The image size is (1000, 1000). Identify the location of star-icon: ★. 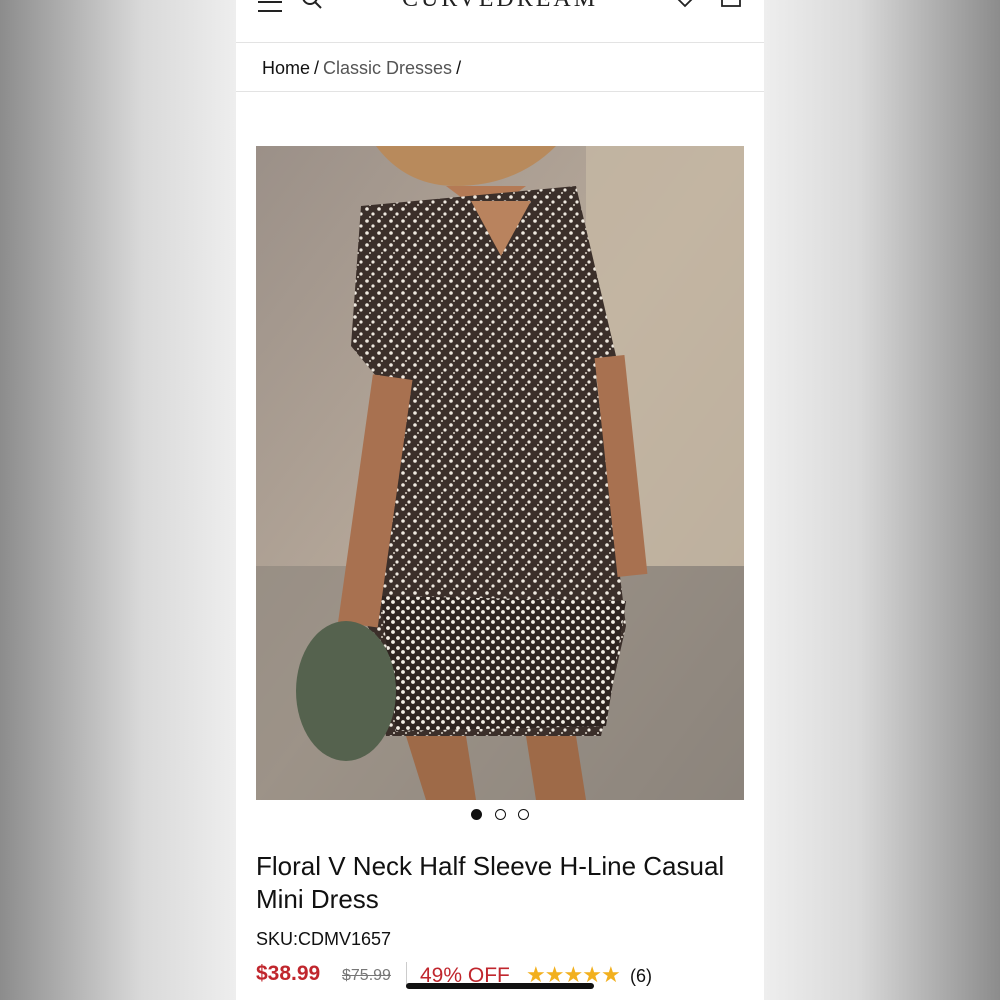
(610, 974).